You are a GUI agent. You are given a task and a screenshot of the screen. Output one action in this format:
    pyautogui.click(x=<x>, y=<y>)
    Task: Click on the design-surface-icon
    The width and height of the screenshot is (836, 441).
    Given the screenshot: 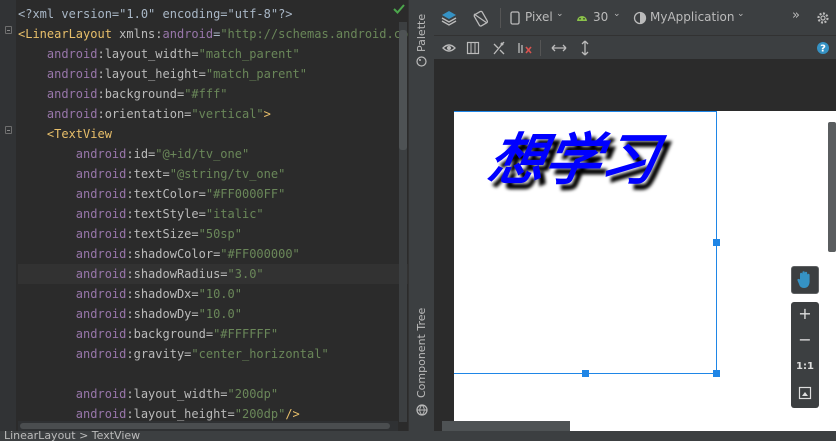 What is the action you would take?
    pyautogui.click(x=449, y=18)
    